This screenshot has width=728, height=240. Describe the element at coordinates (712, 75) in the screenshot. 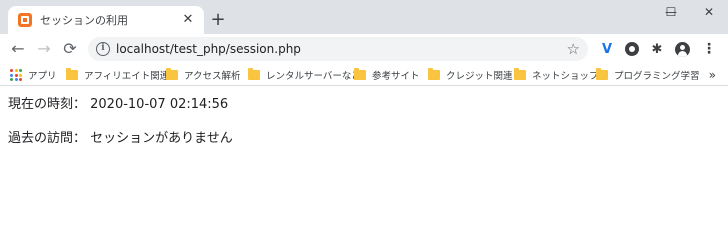

I see `more-bookmarks-button: »` at that location.